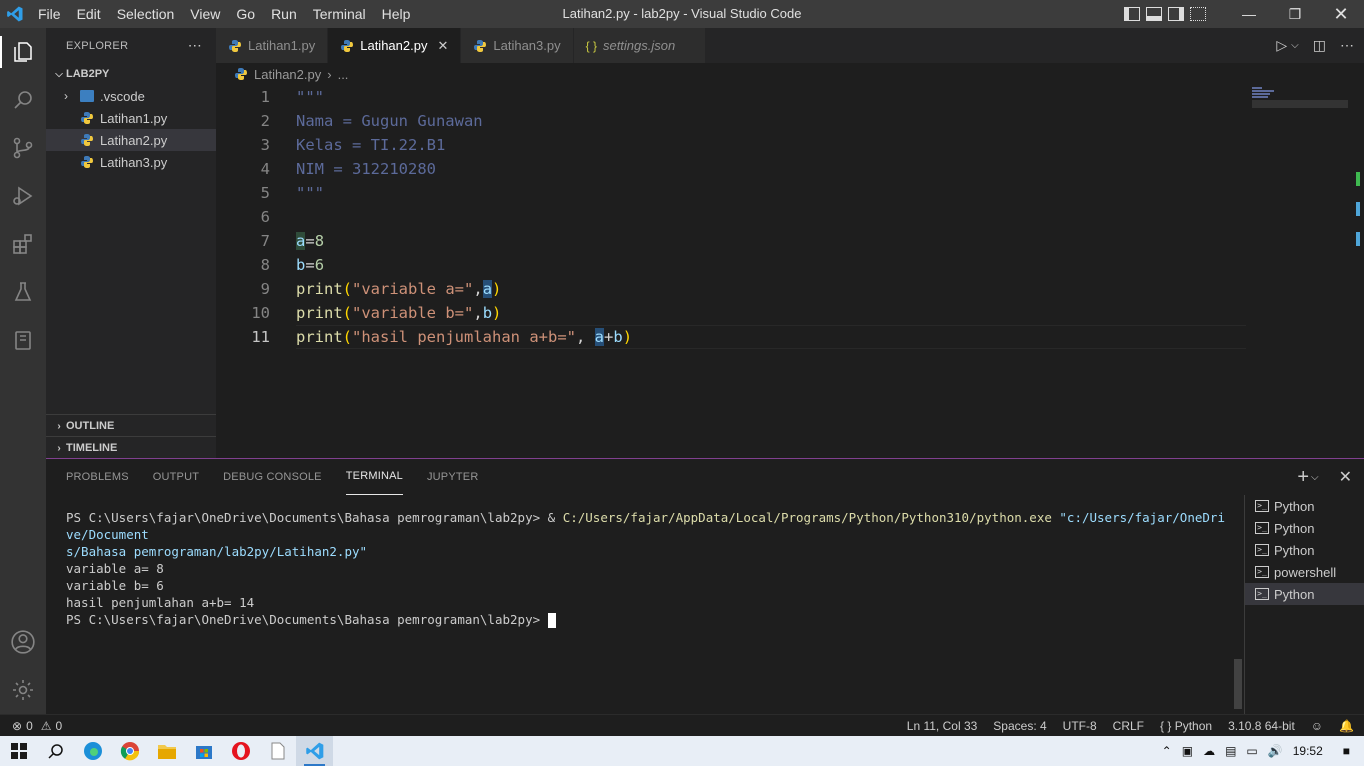 Image resolution: width=1364 pixels, height=766 pixels. What do you see at coordinates (310, 97) in the screenshot?
I see `code-text: """` at bounding box center [310, 97].